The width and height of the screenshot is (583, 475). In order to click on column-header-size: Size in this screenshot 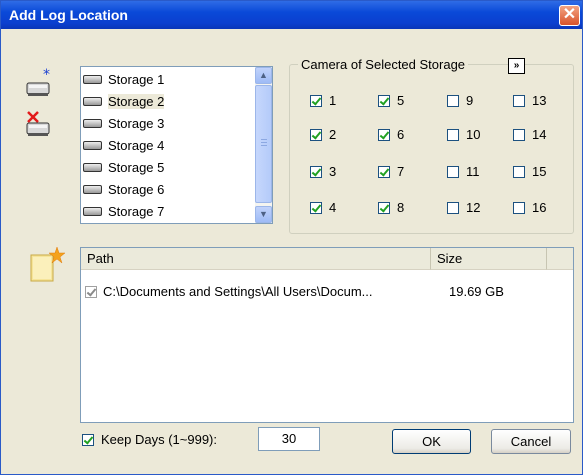, I will do `click(489, 259)`.